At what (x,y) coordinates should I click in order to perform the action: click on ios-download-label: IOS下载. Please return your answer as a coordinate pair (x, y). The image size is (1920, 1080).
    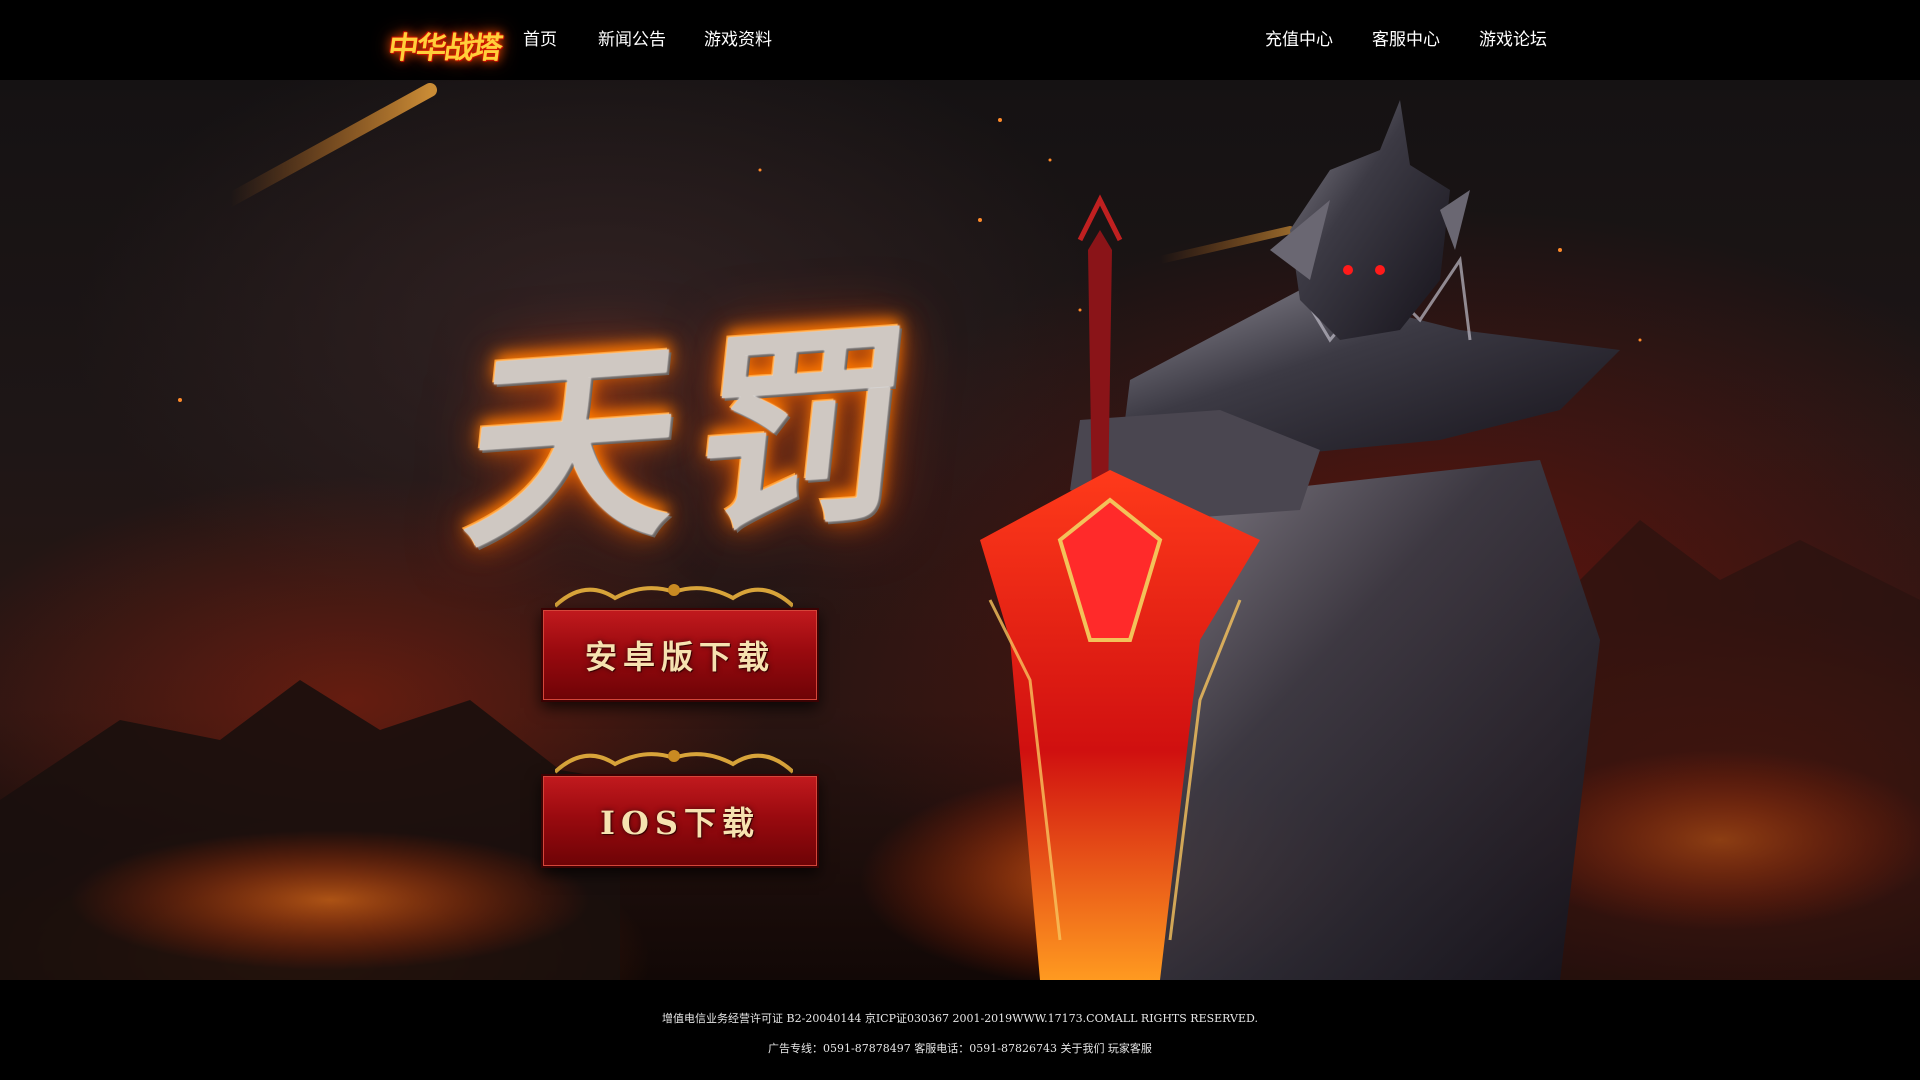
    Looking at the image, I should click on (680, 823).